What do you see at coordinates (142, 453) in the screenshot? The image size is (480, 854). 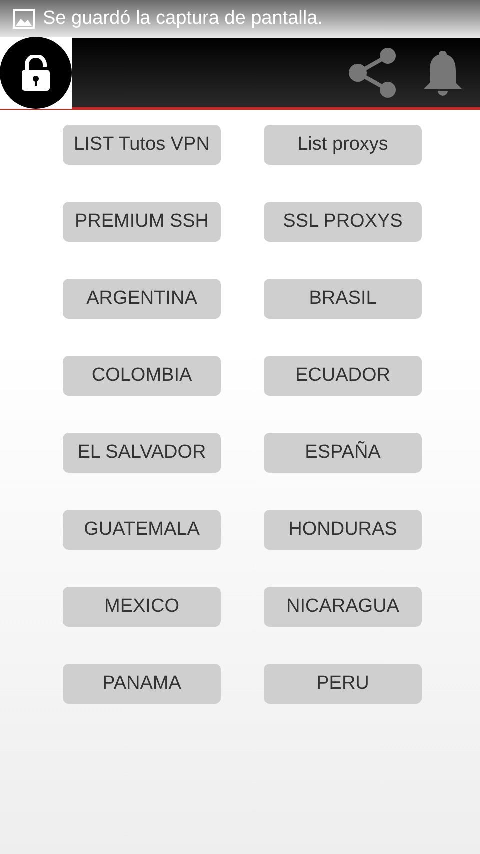 I see `menu-button: EL SALVADOR` at bounding box center [142, 453].